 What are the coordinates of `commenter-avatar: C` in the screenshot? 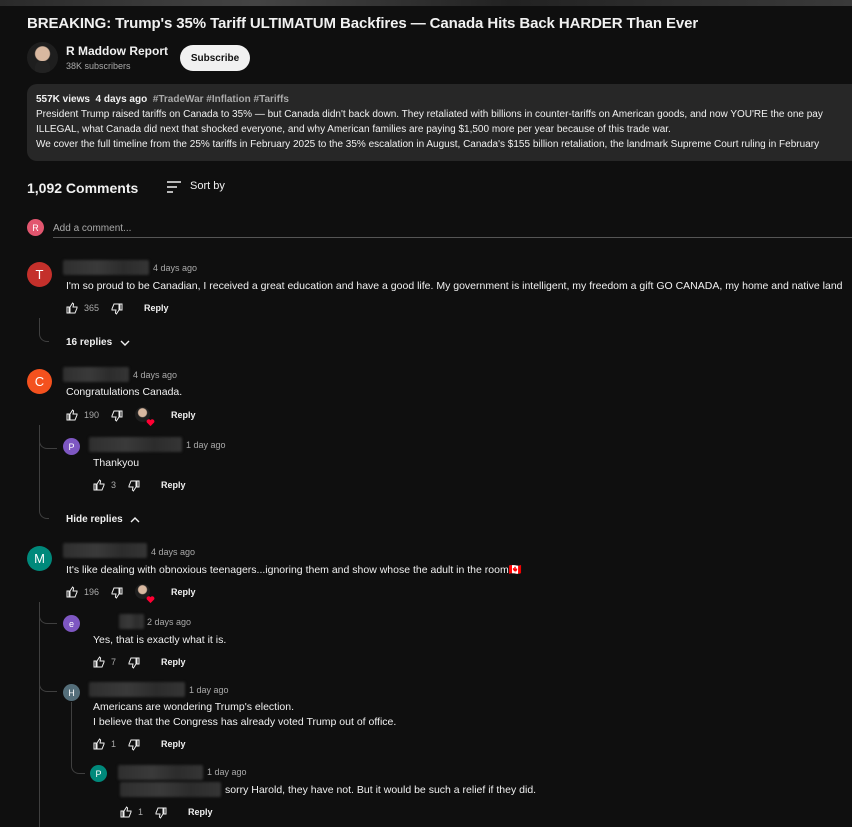 It's located at (39, 381).